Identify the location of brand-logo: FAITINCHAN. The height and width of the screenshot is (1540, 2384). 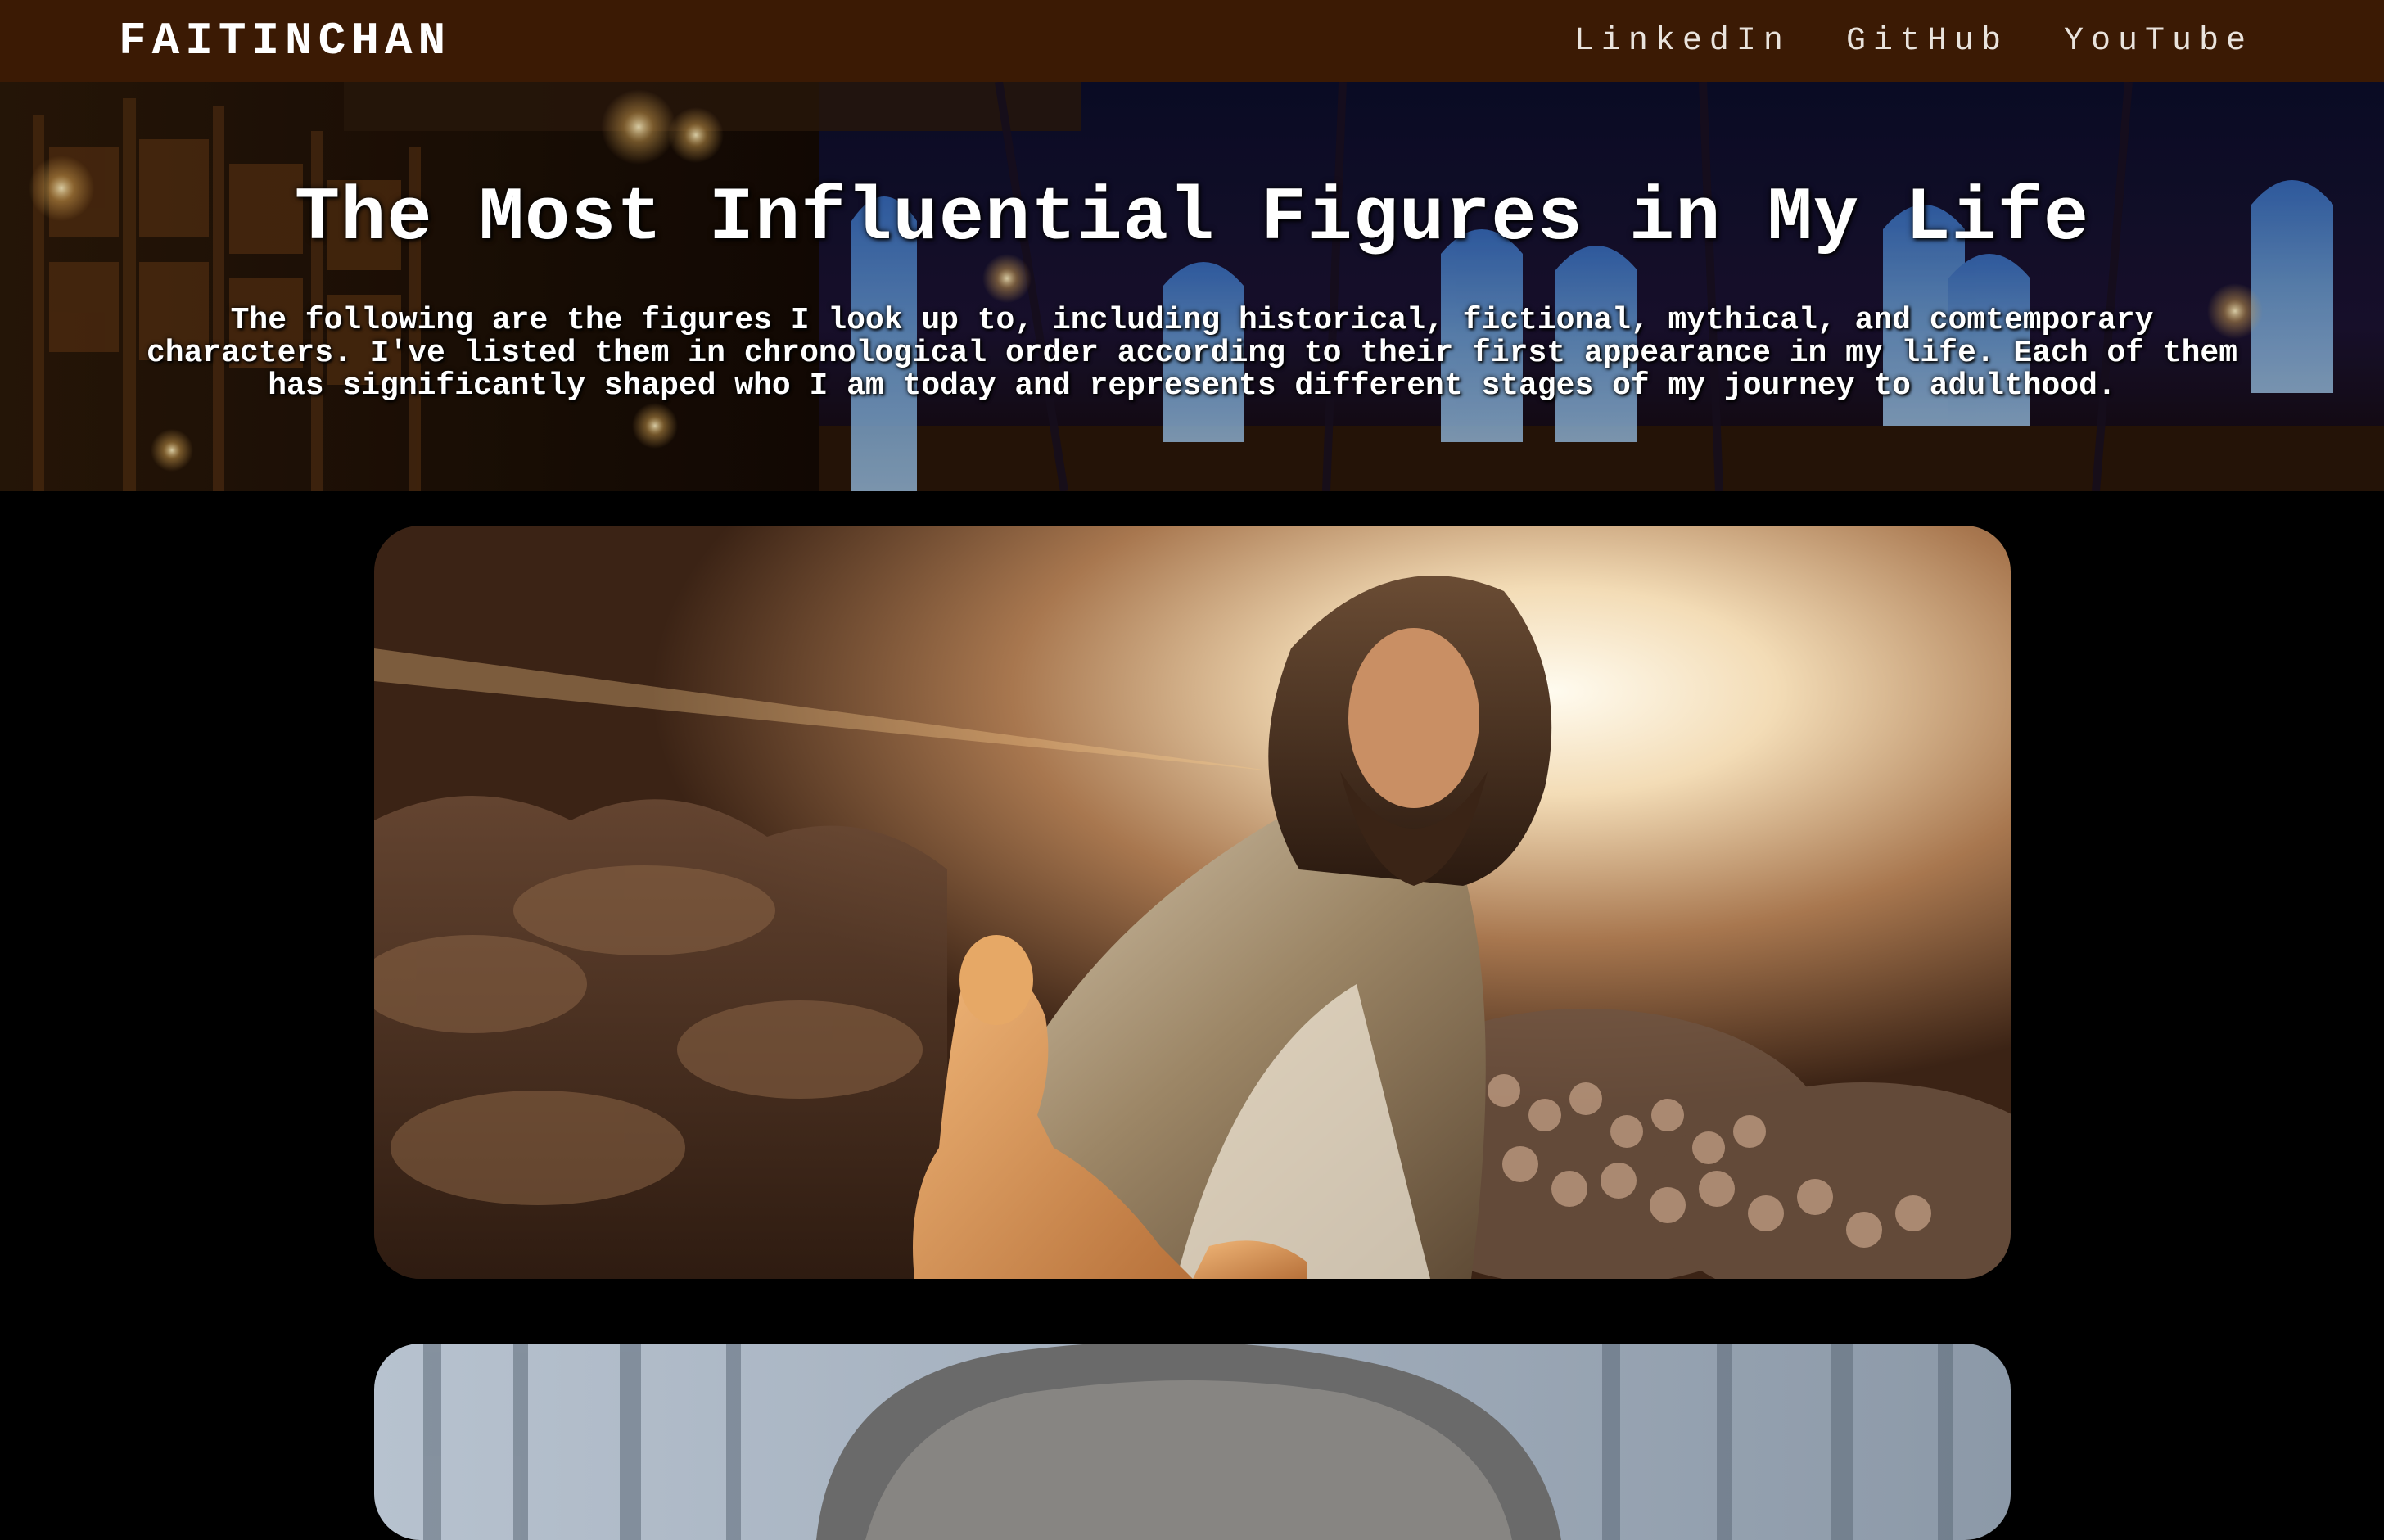
(285, 41).